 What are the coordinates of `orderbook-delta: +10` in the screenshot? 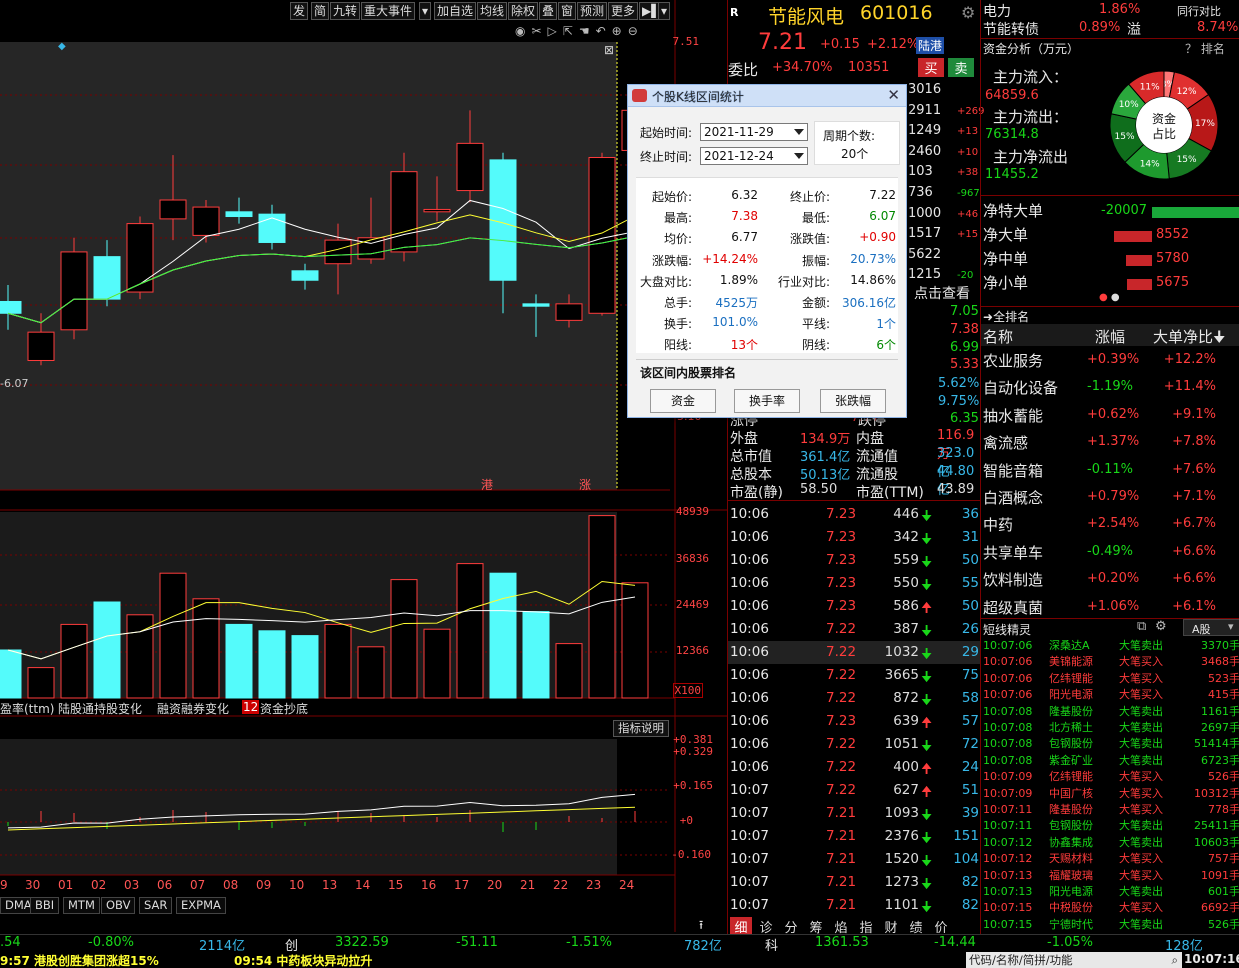 It's located at (968, 152).